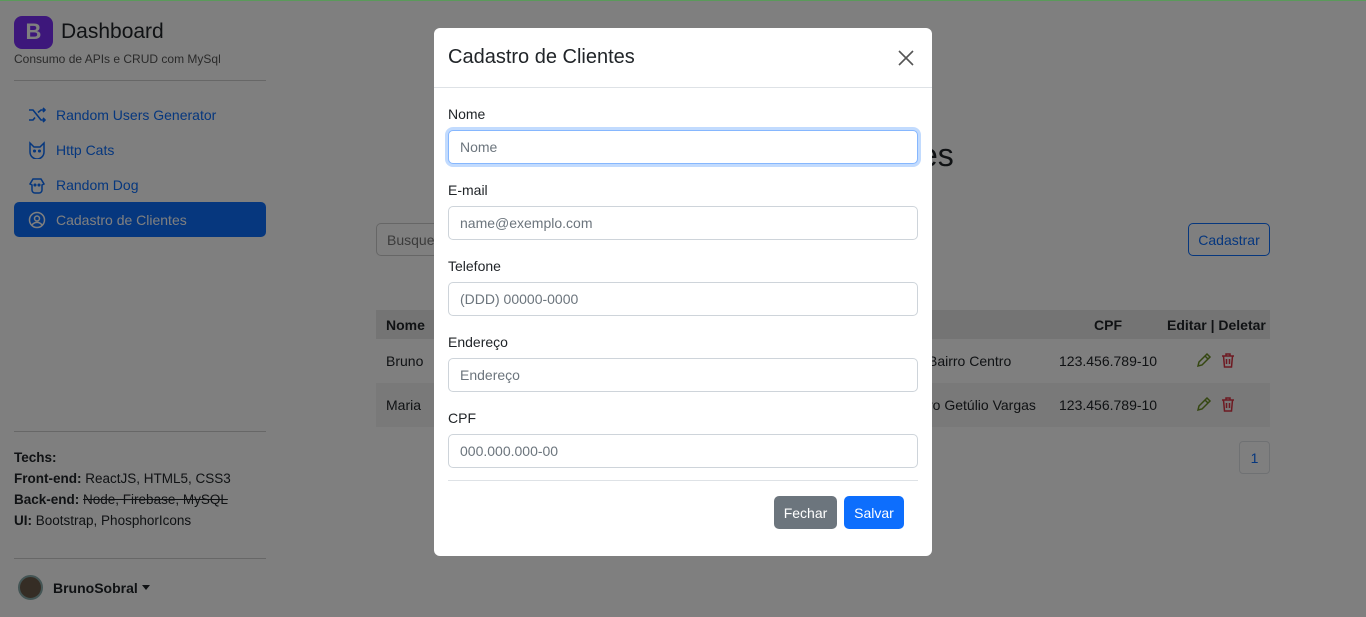 The image size is (1366, 617). I want to click on endereco-input: Endereço, so click(683, 375).